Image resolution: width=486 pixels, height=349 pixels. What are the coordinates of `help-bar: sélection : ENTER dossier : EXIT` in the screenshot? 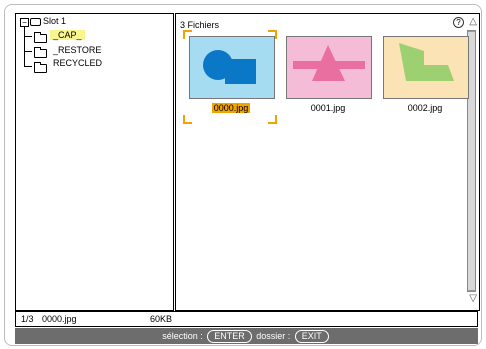 It's located at (246, 336).